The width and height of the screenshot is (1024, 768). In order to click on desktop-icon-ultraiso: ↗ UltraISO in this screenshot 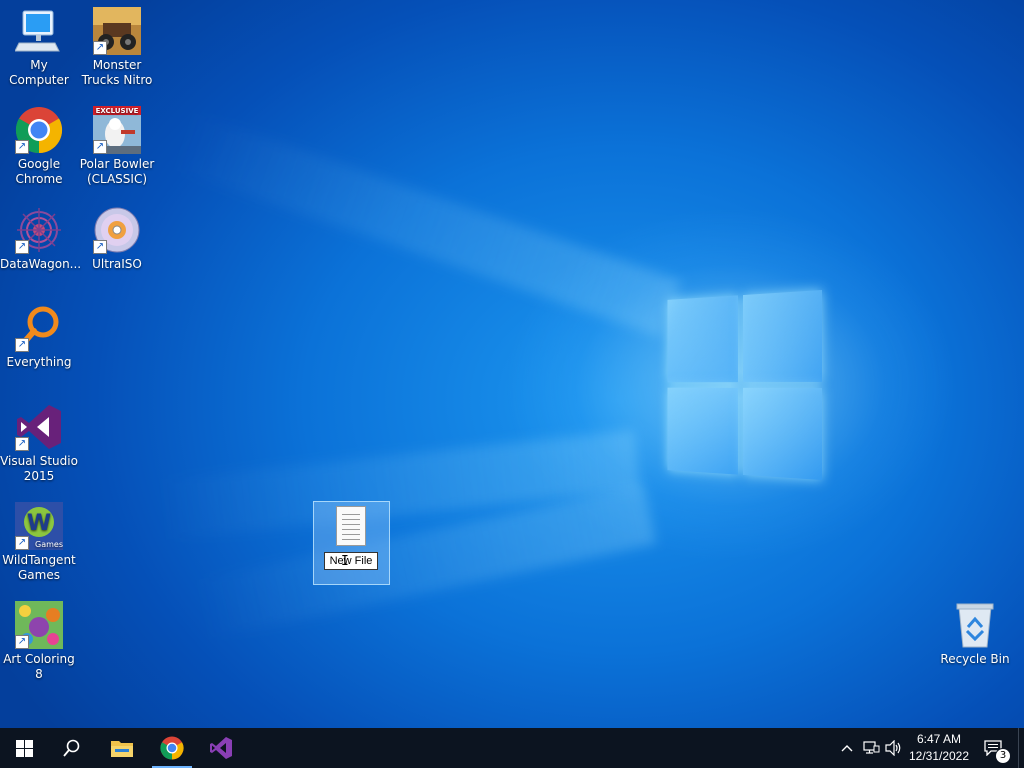, I will do `click(117, 239)`.